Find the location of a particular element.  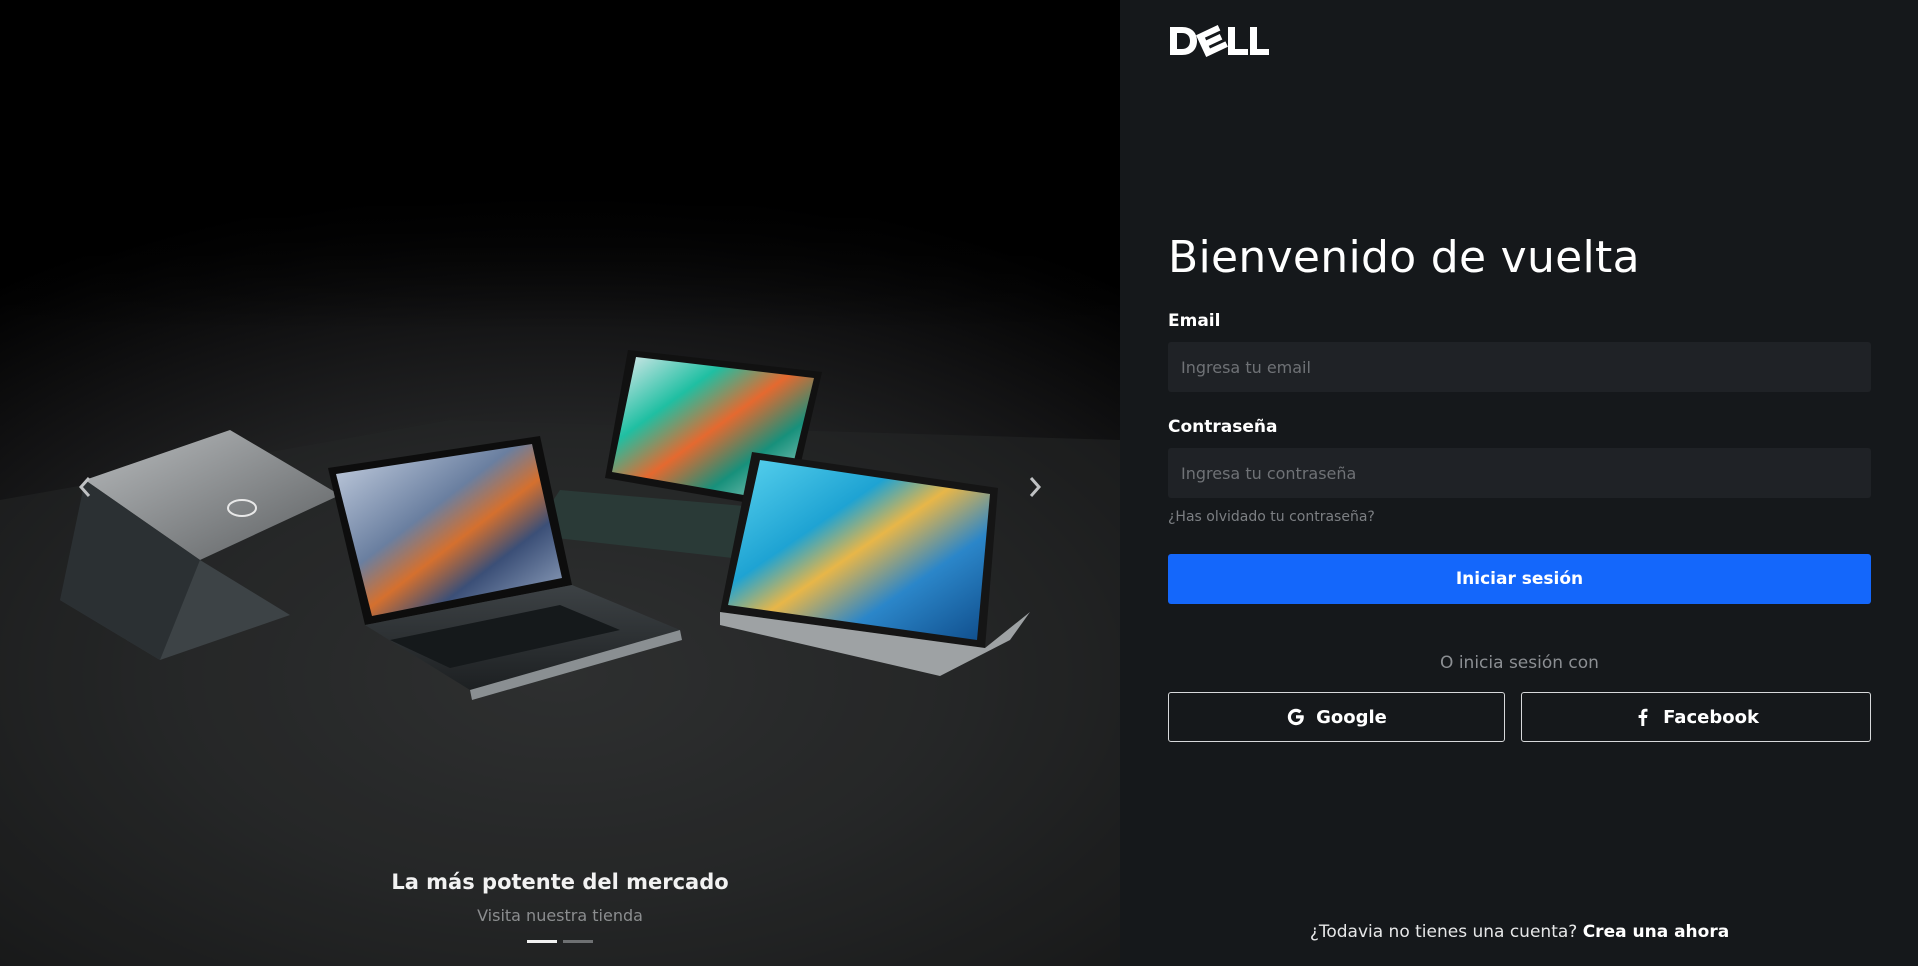

carousel-next-button is located at coordinates (1035, 487).